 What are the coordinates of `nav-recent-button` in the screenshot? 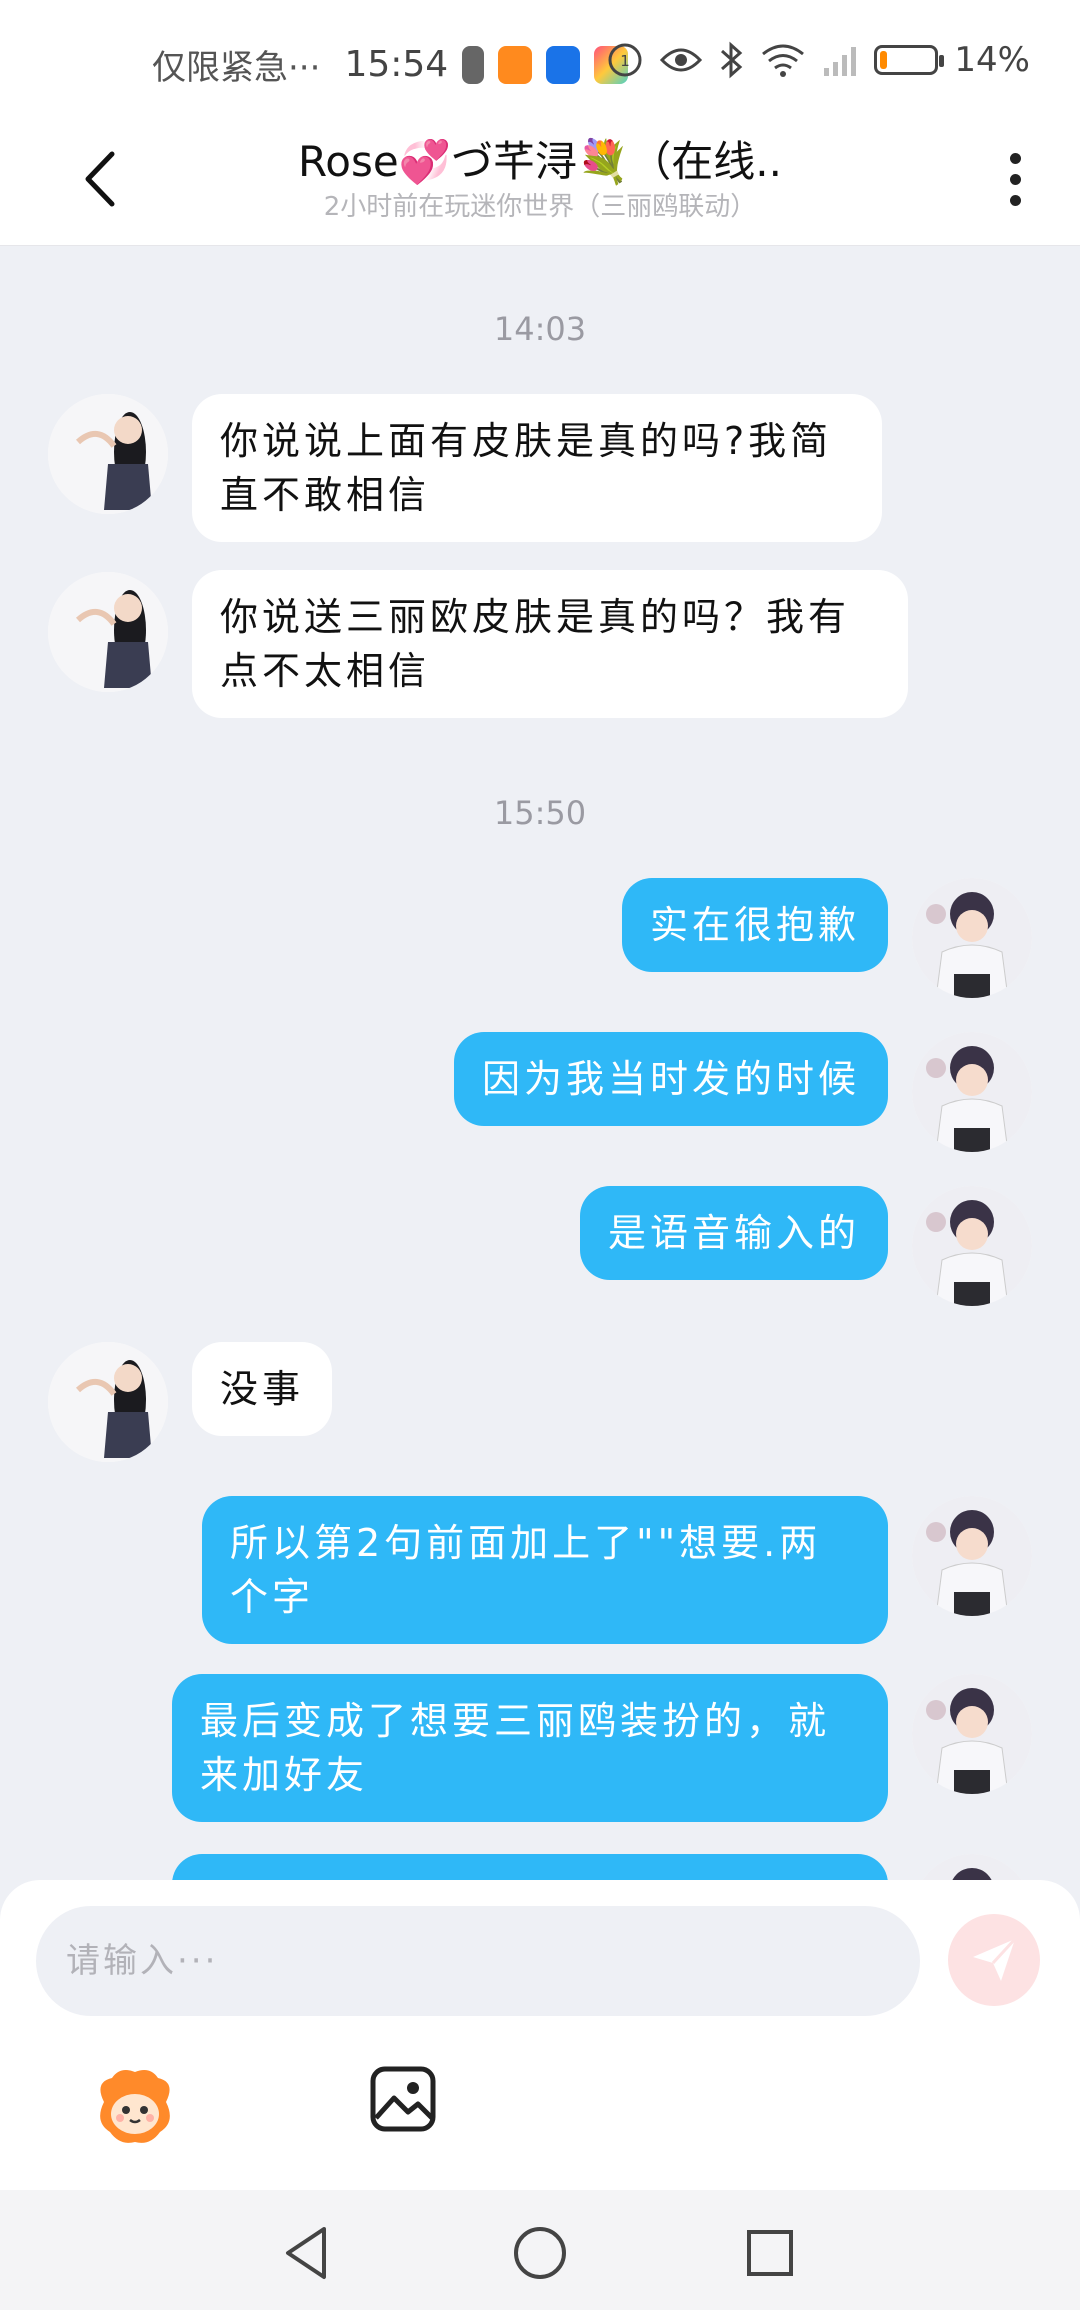 It's located at (770, 2253).